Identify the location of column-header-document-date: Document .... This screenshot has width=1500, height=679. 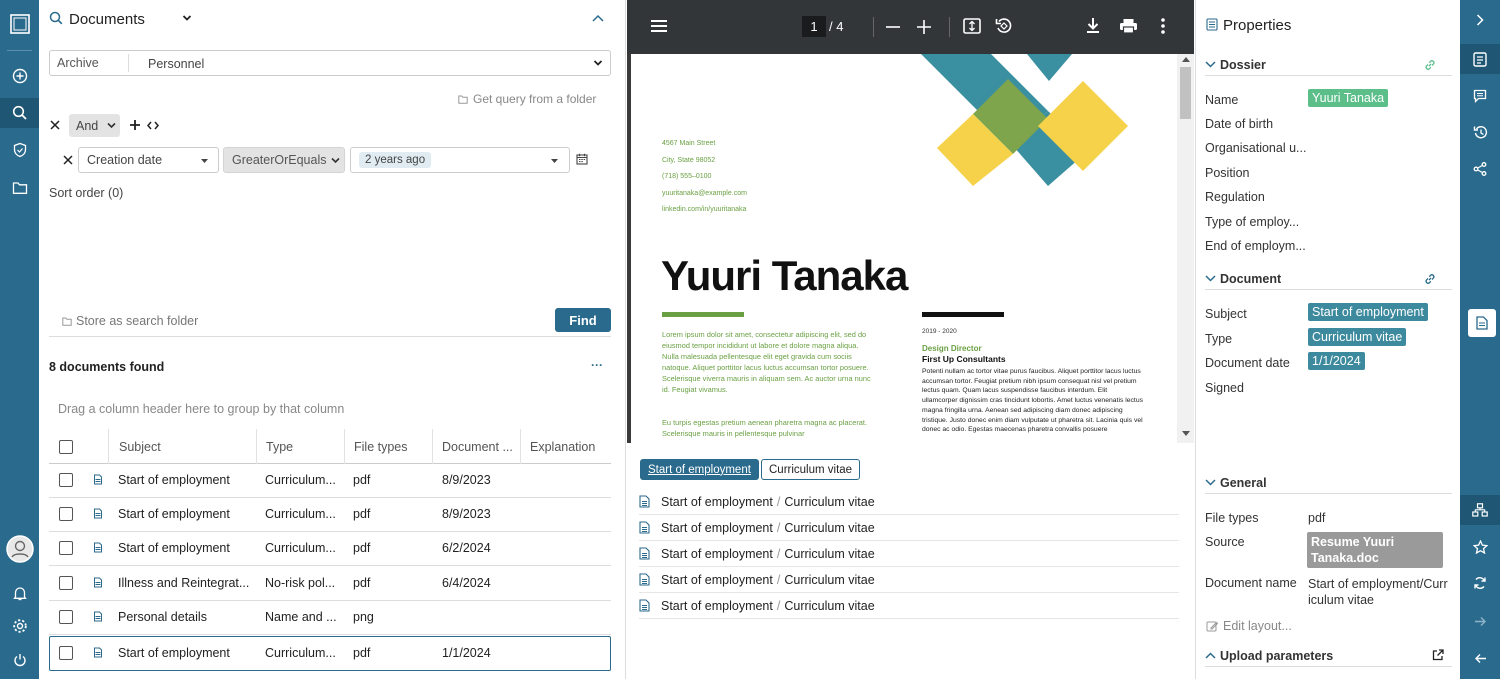
(477, 447).